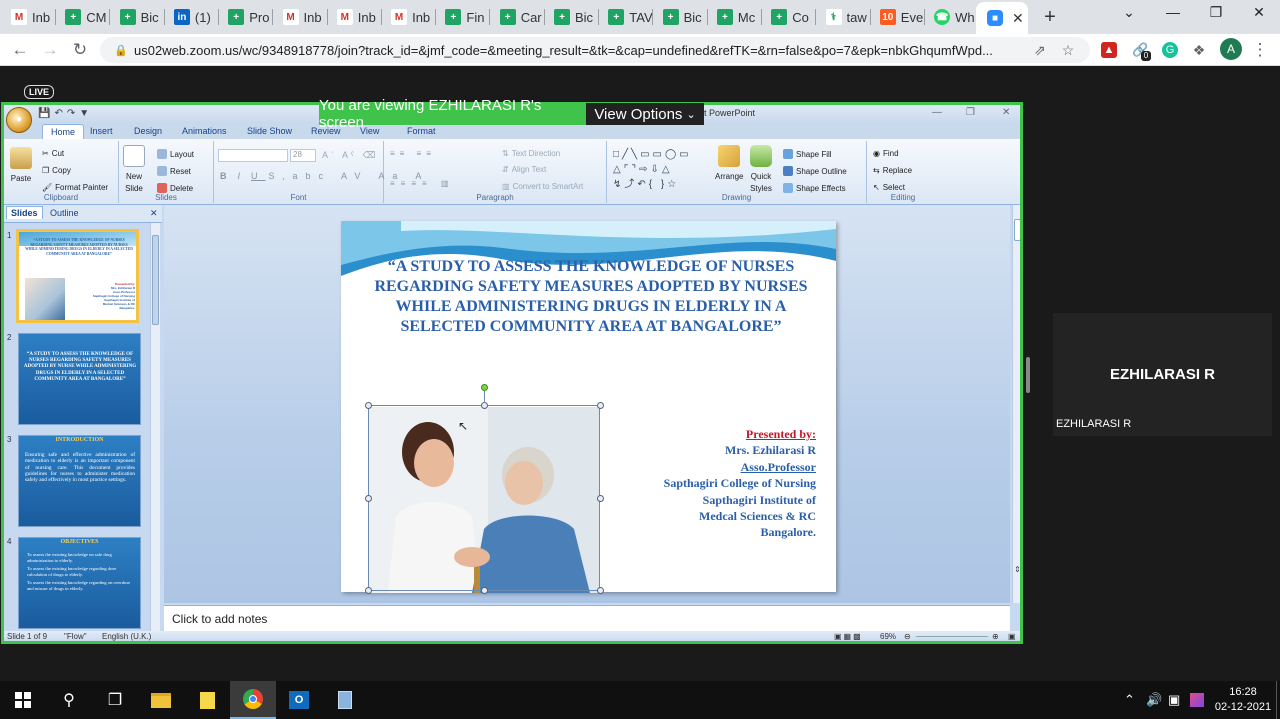 Image resolution: width=1280 pixels, height=719 pixels. What do you see at coordinates (20, 50) in the screenshot?
I see `back-icon: ←` at bounding box center [20, 50].